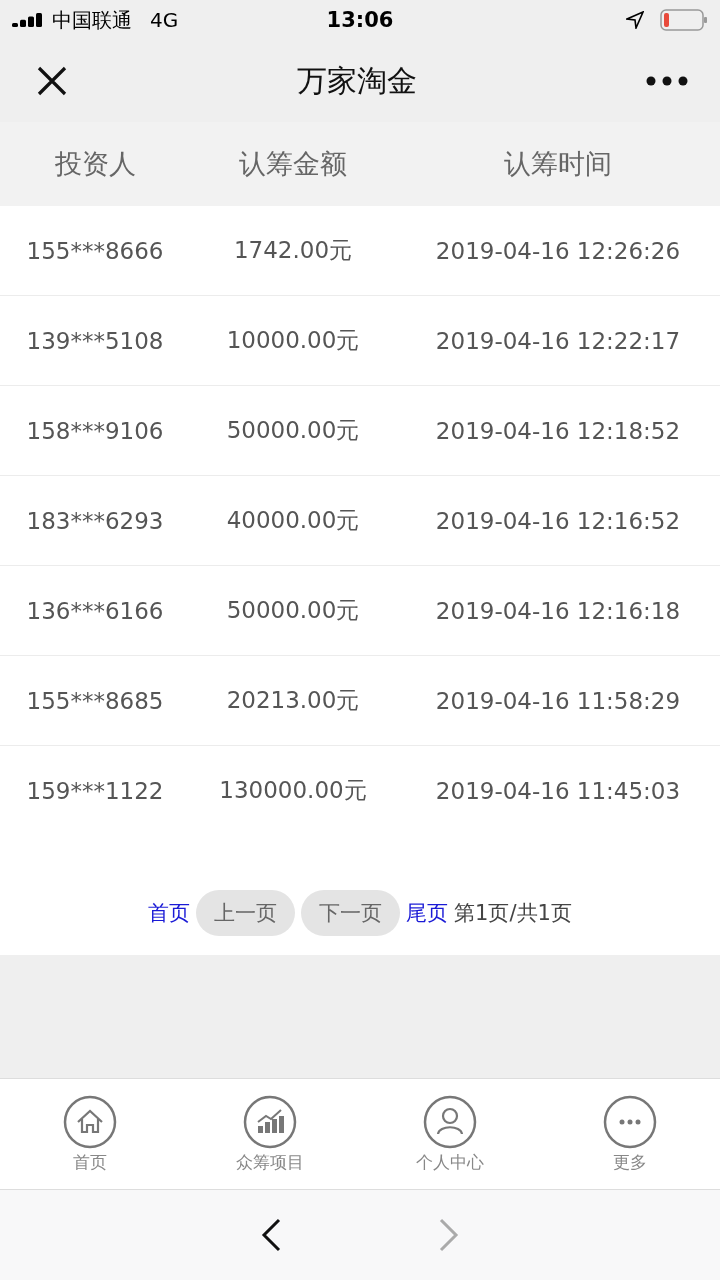  What do you see at coordinates (95, 250) in the screenshot?
I see `table-cell-text: 155***8666` at bounding box center [95, 250].